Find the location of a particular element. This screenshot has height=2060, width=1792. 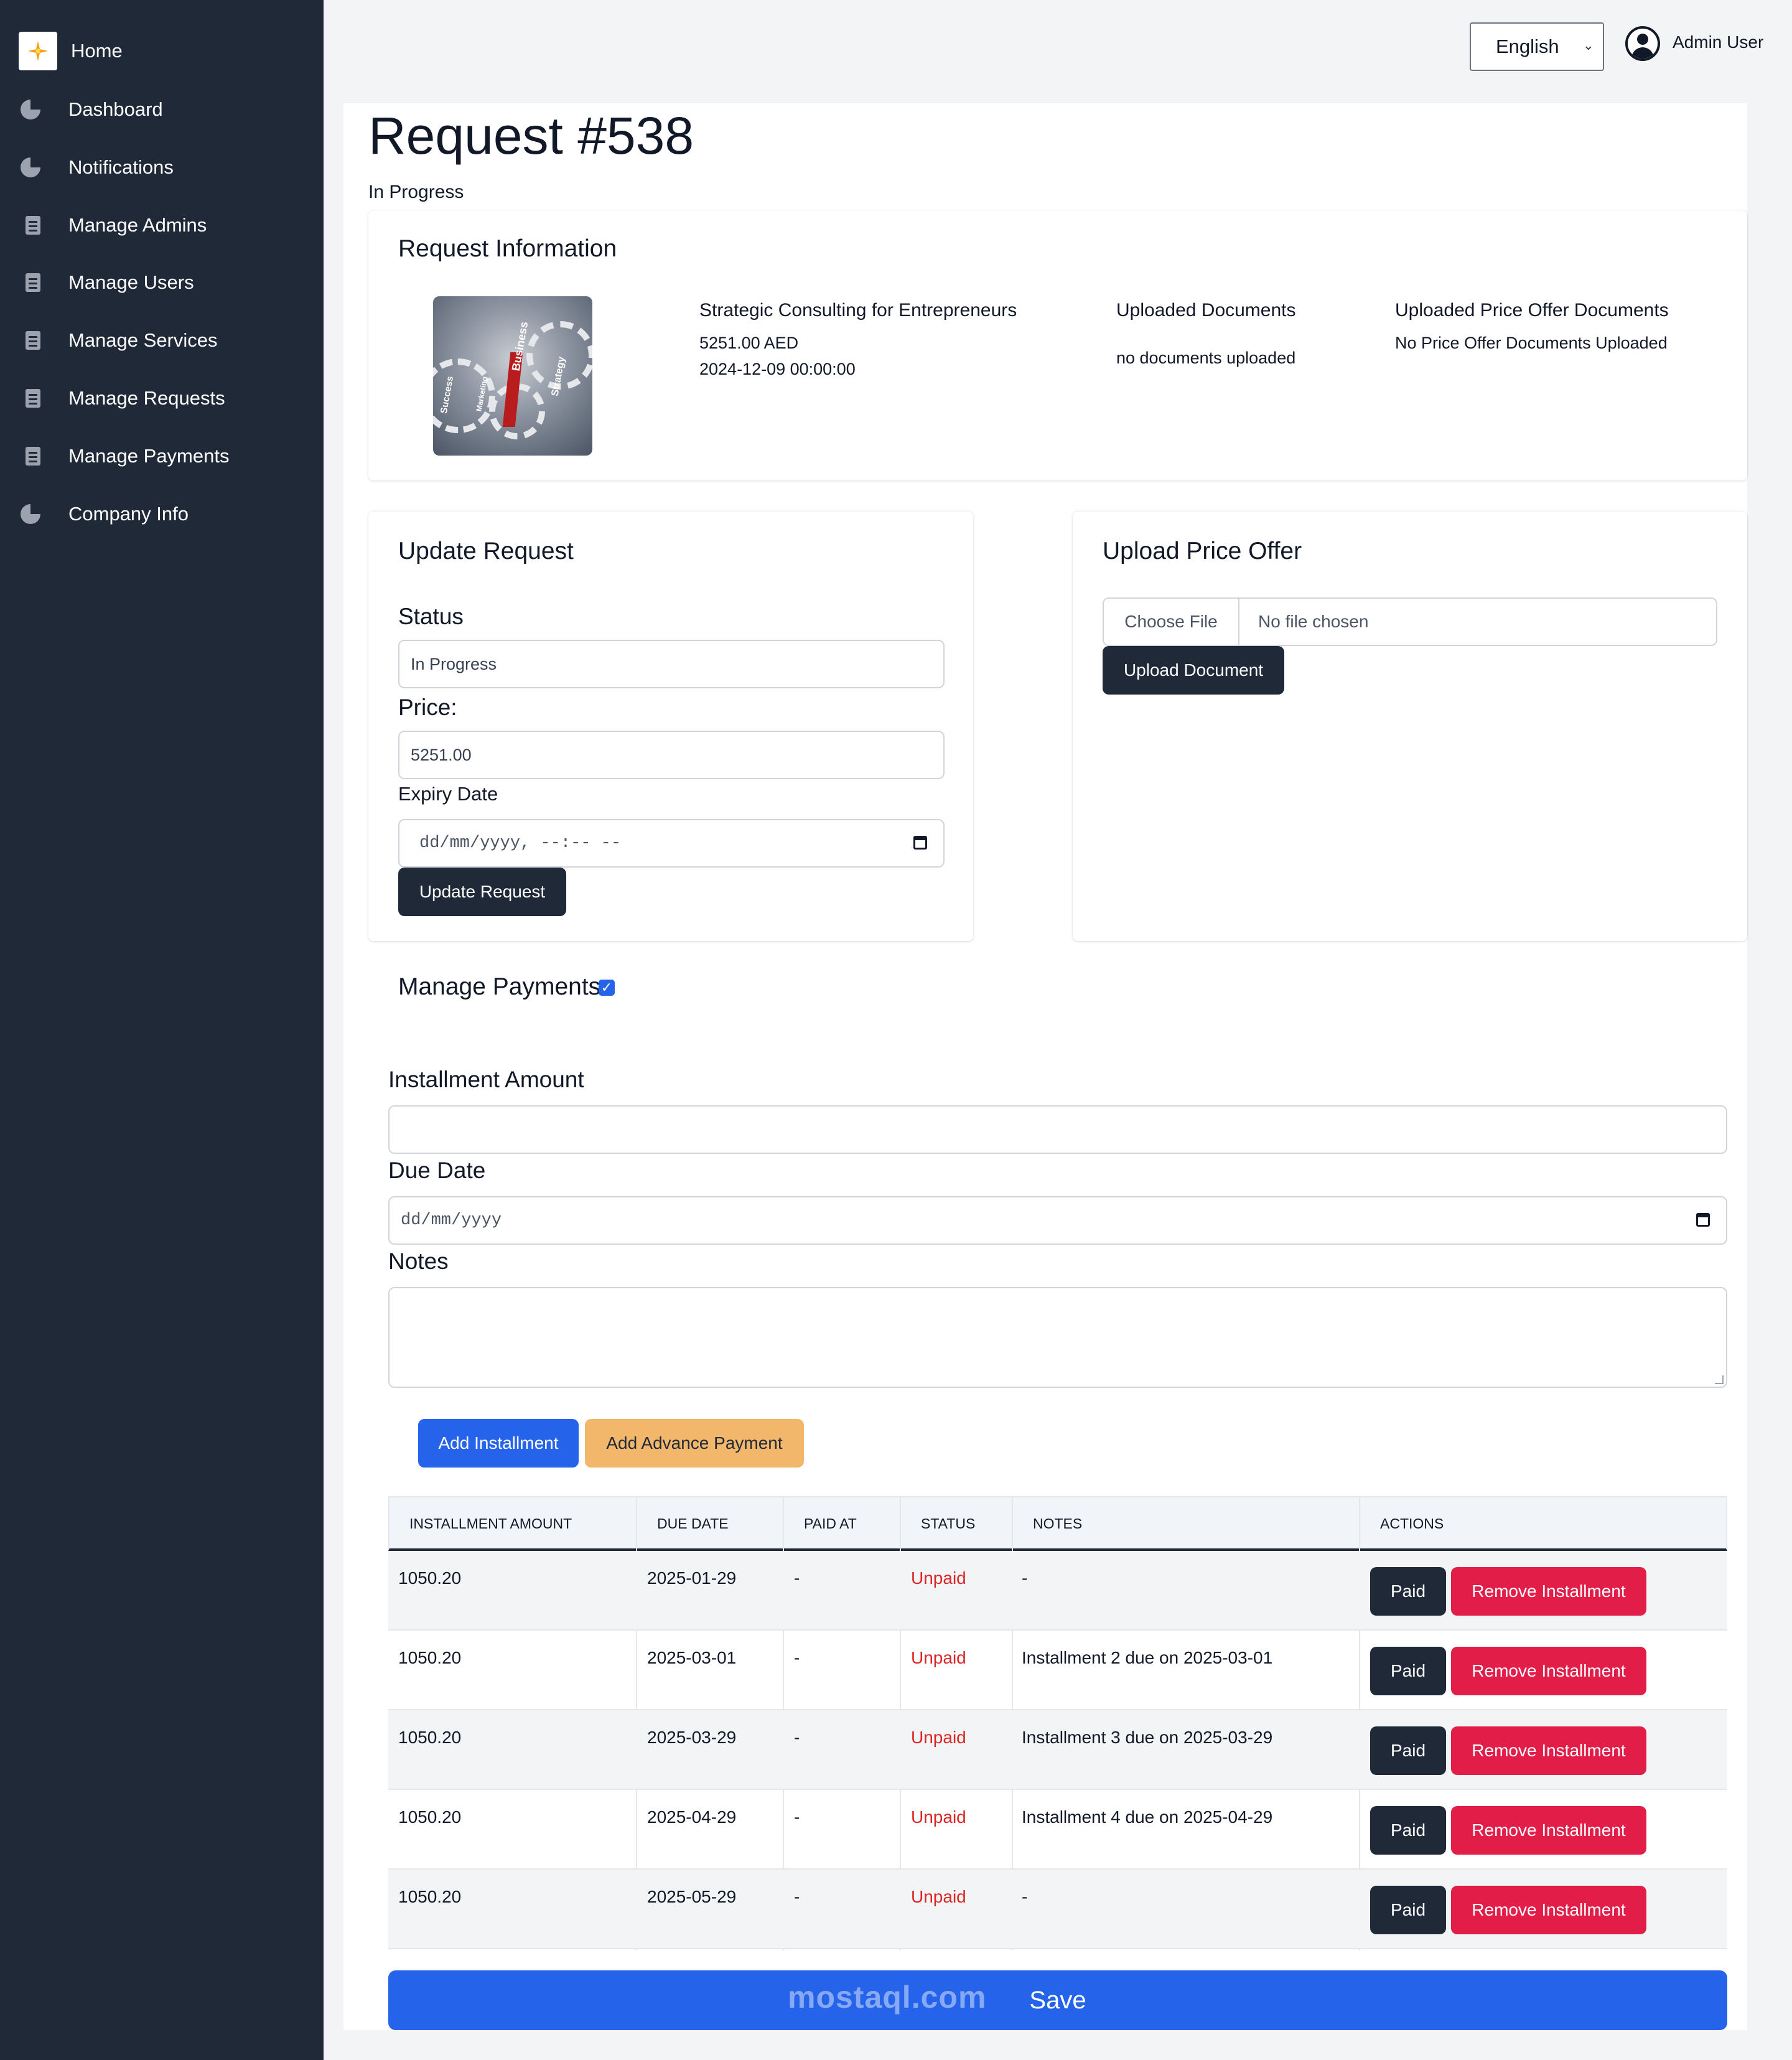

sidebar-item-label: Notifications is located at coordinates (121, 167).